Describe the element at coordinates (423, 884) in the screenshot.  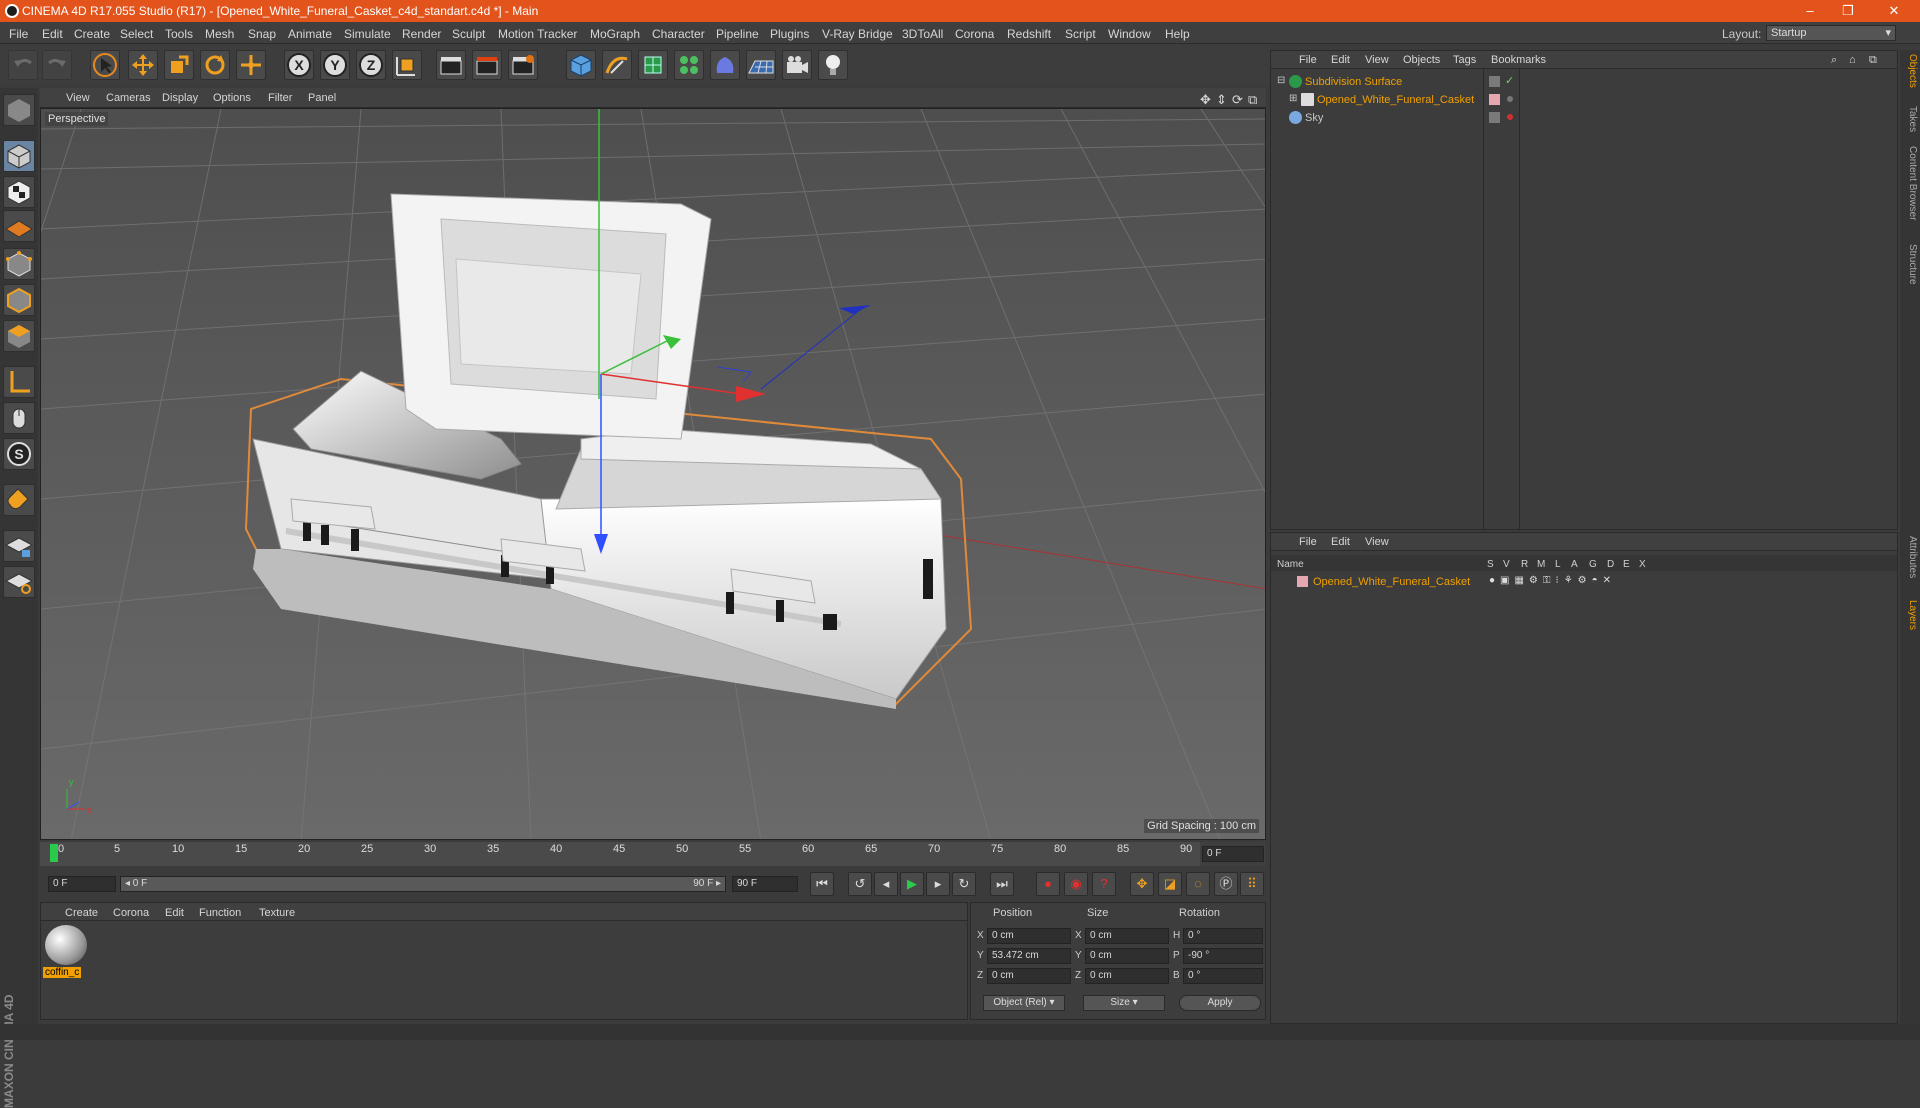
I see `frame-range-slider: ◂ 0 F 90 F ▸` at that location.